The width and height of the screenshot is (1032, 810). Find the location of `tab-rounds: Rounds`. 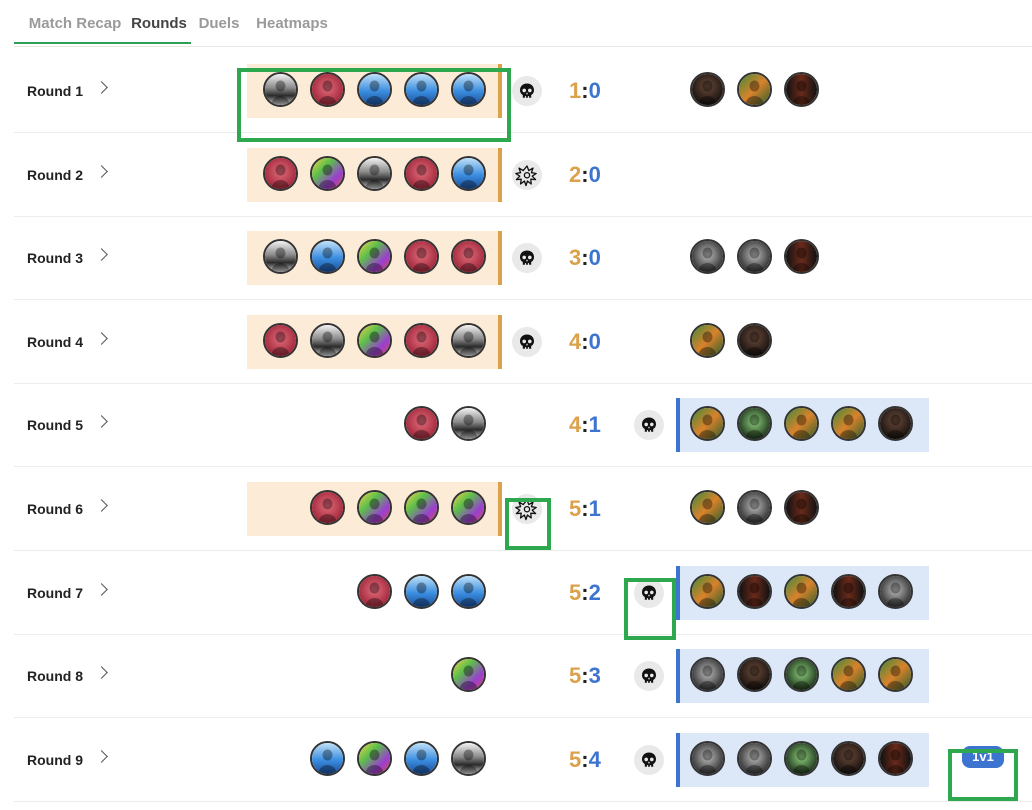

tab-rounds: Rounds is located at coordinates (159, 22).